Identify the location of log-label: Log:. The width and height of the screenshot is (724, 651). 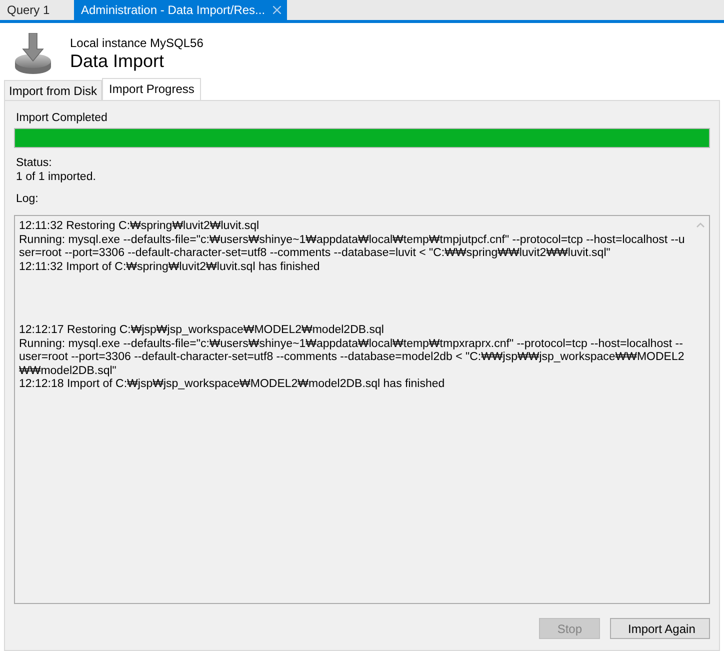
(27, 199).